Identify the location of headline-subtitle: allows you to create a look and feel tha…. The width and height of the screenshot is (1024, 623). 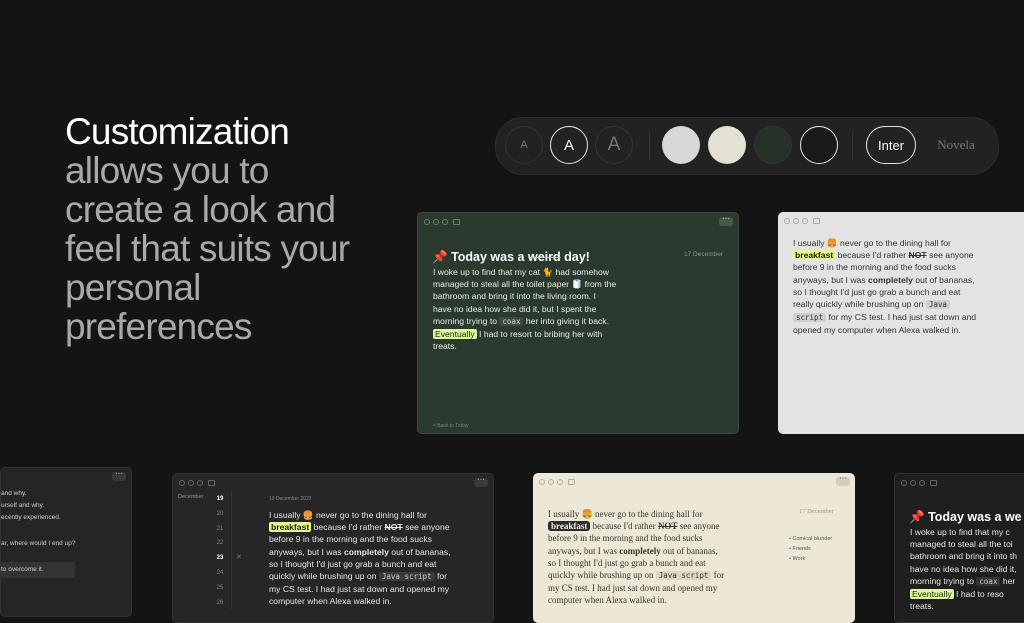
(207, 248).